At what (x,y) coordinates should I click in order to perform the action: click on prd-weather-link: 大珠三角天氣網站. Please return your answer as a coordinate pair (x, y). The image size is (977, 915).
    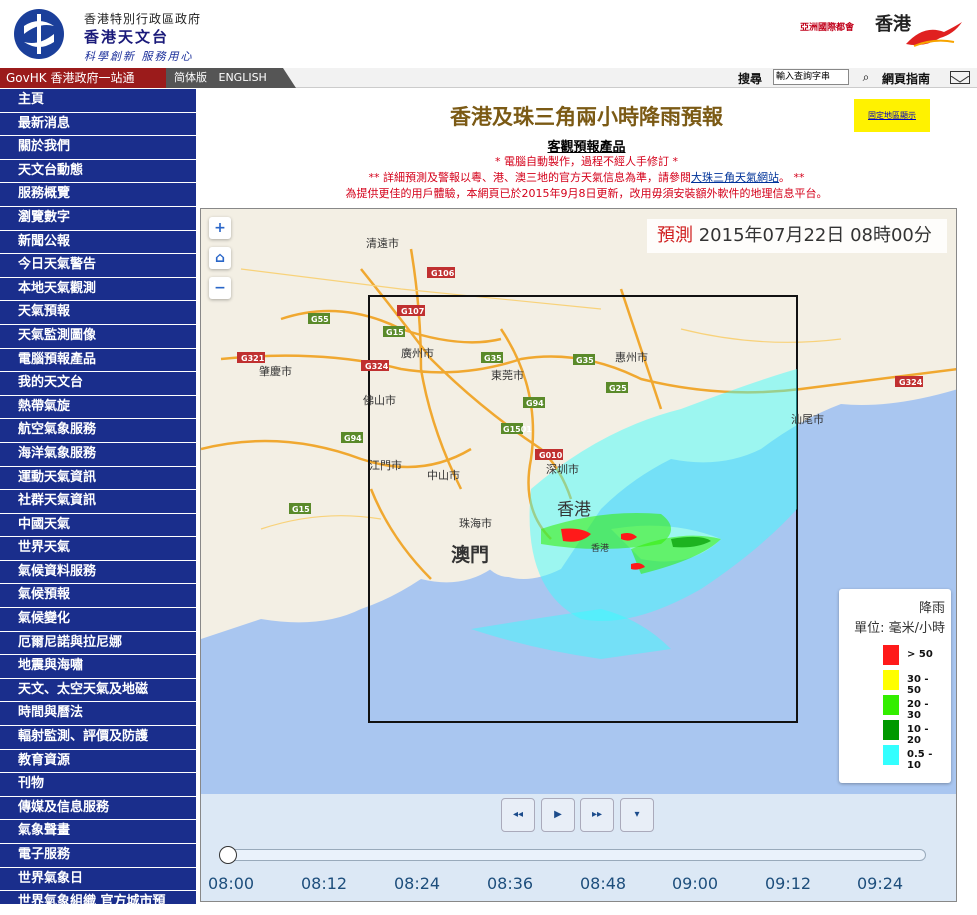
    Looking at the image, I should click on (735, 177).